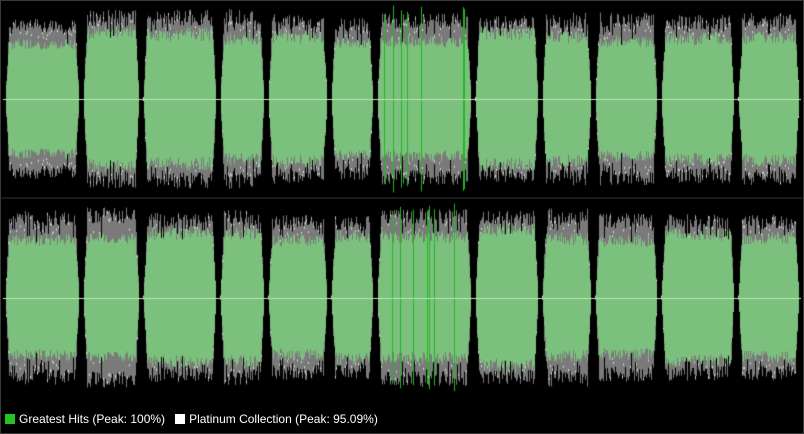 The image size is (804, 434). Describe the element at coordinates (402, 198) in the screenshot. I see `channel-divider` at that location.